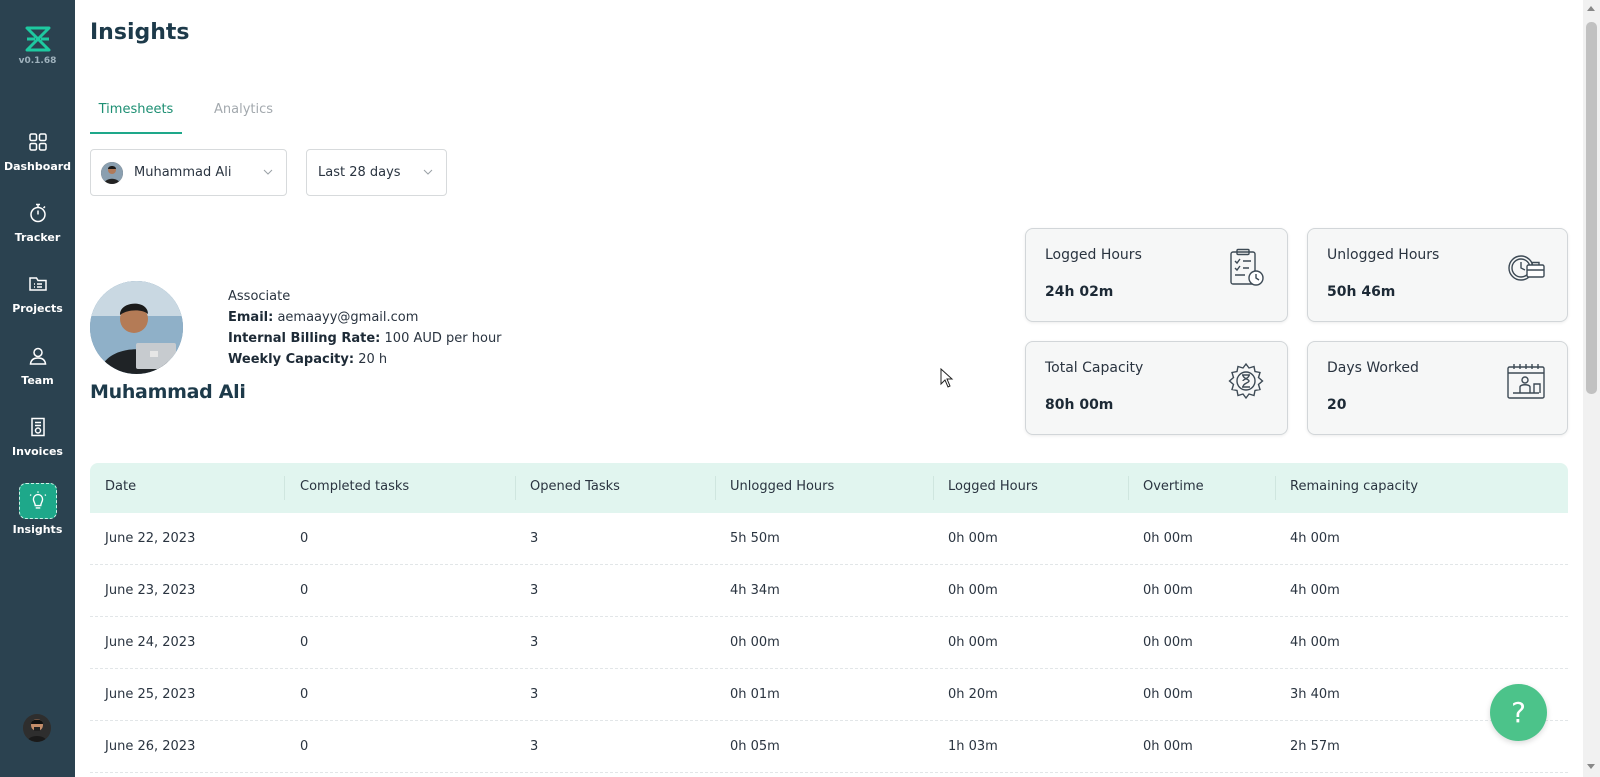 The width and height of the screenshot is (1600, 777). I want to click on scroll-down-icon, so click(1591, 766).